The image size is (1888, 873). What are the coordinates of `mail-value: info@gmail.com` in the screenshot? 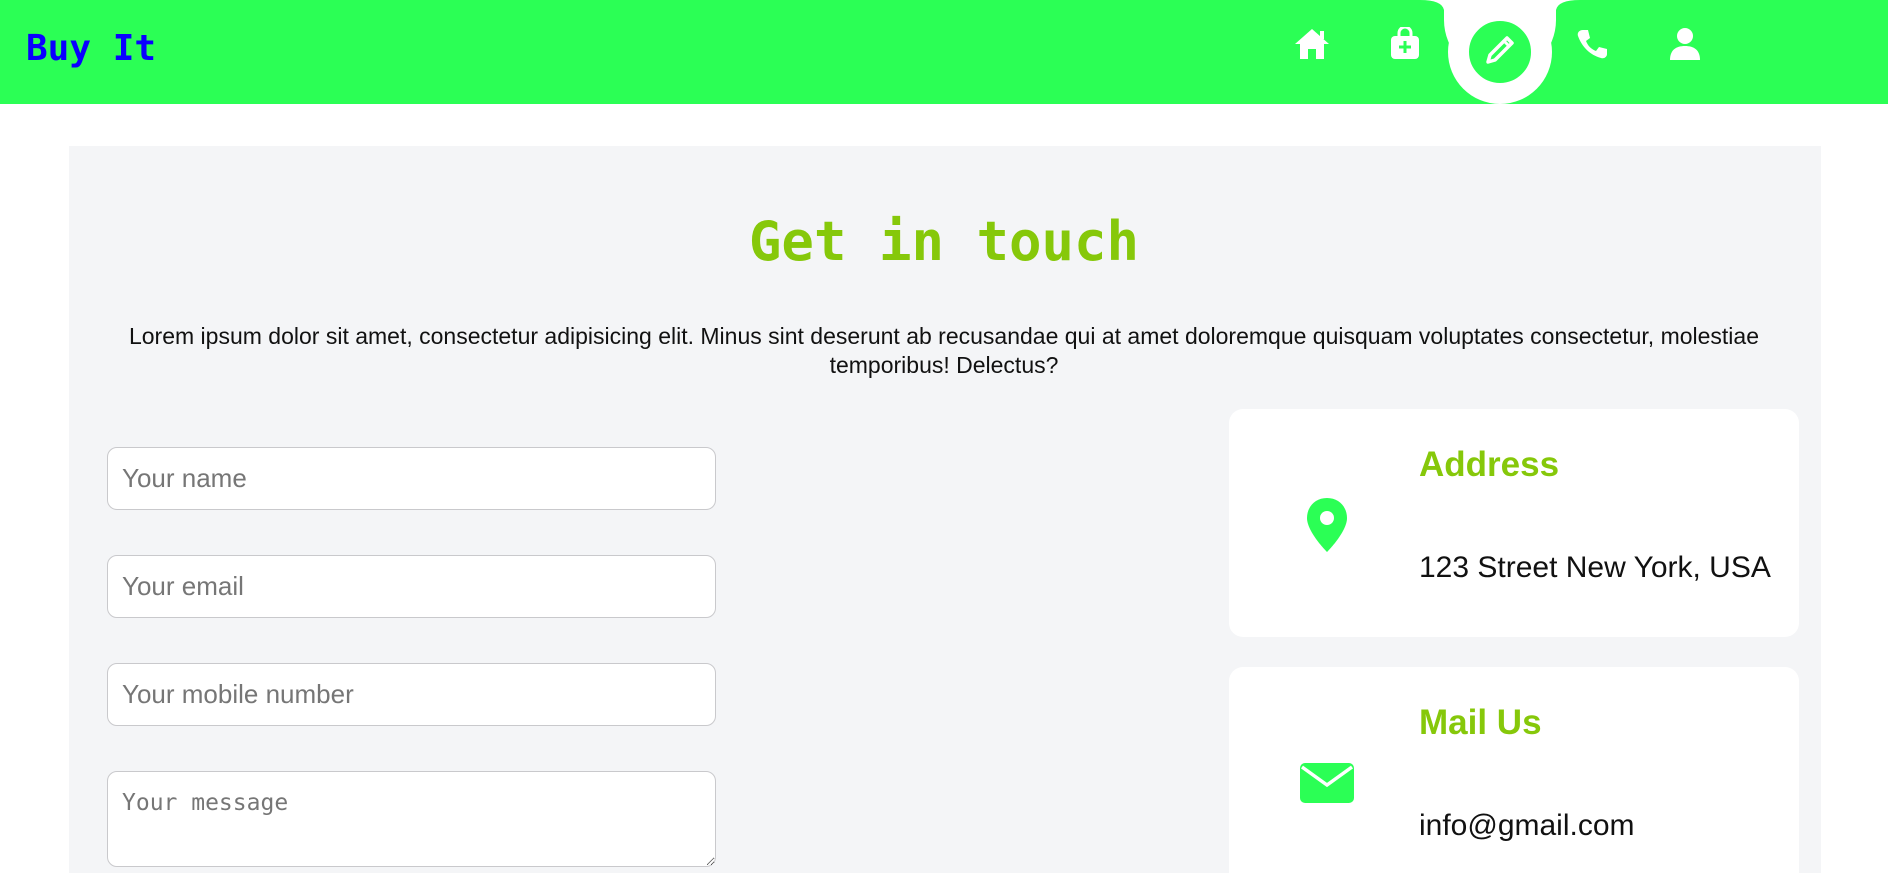 It's located at (1527, 826).